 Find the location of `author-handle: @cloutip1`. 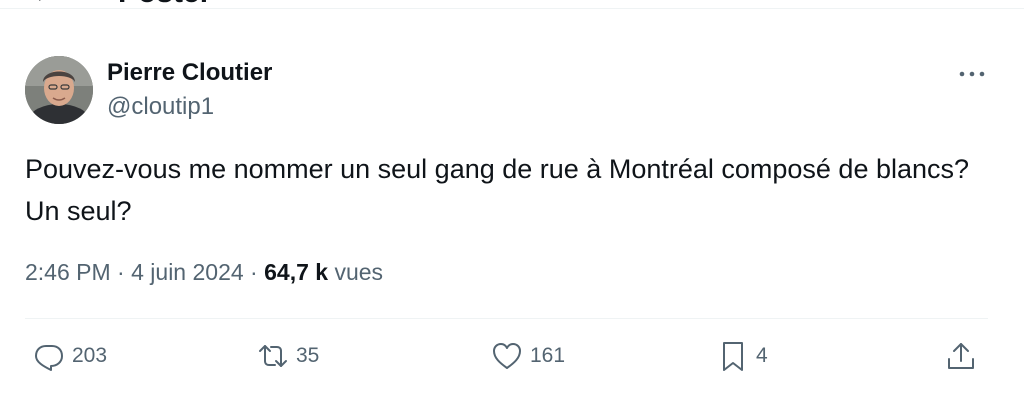

author-handle: @cloutip1 is located at coordinates (160, 107).